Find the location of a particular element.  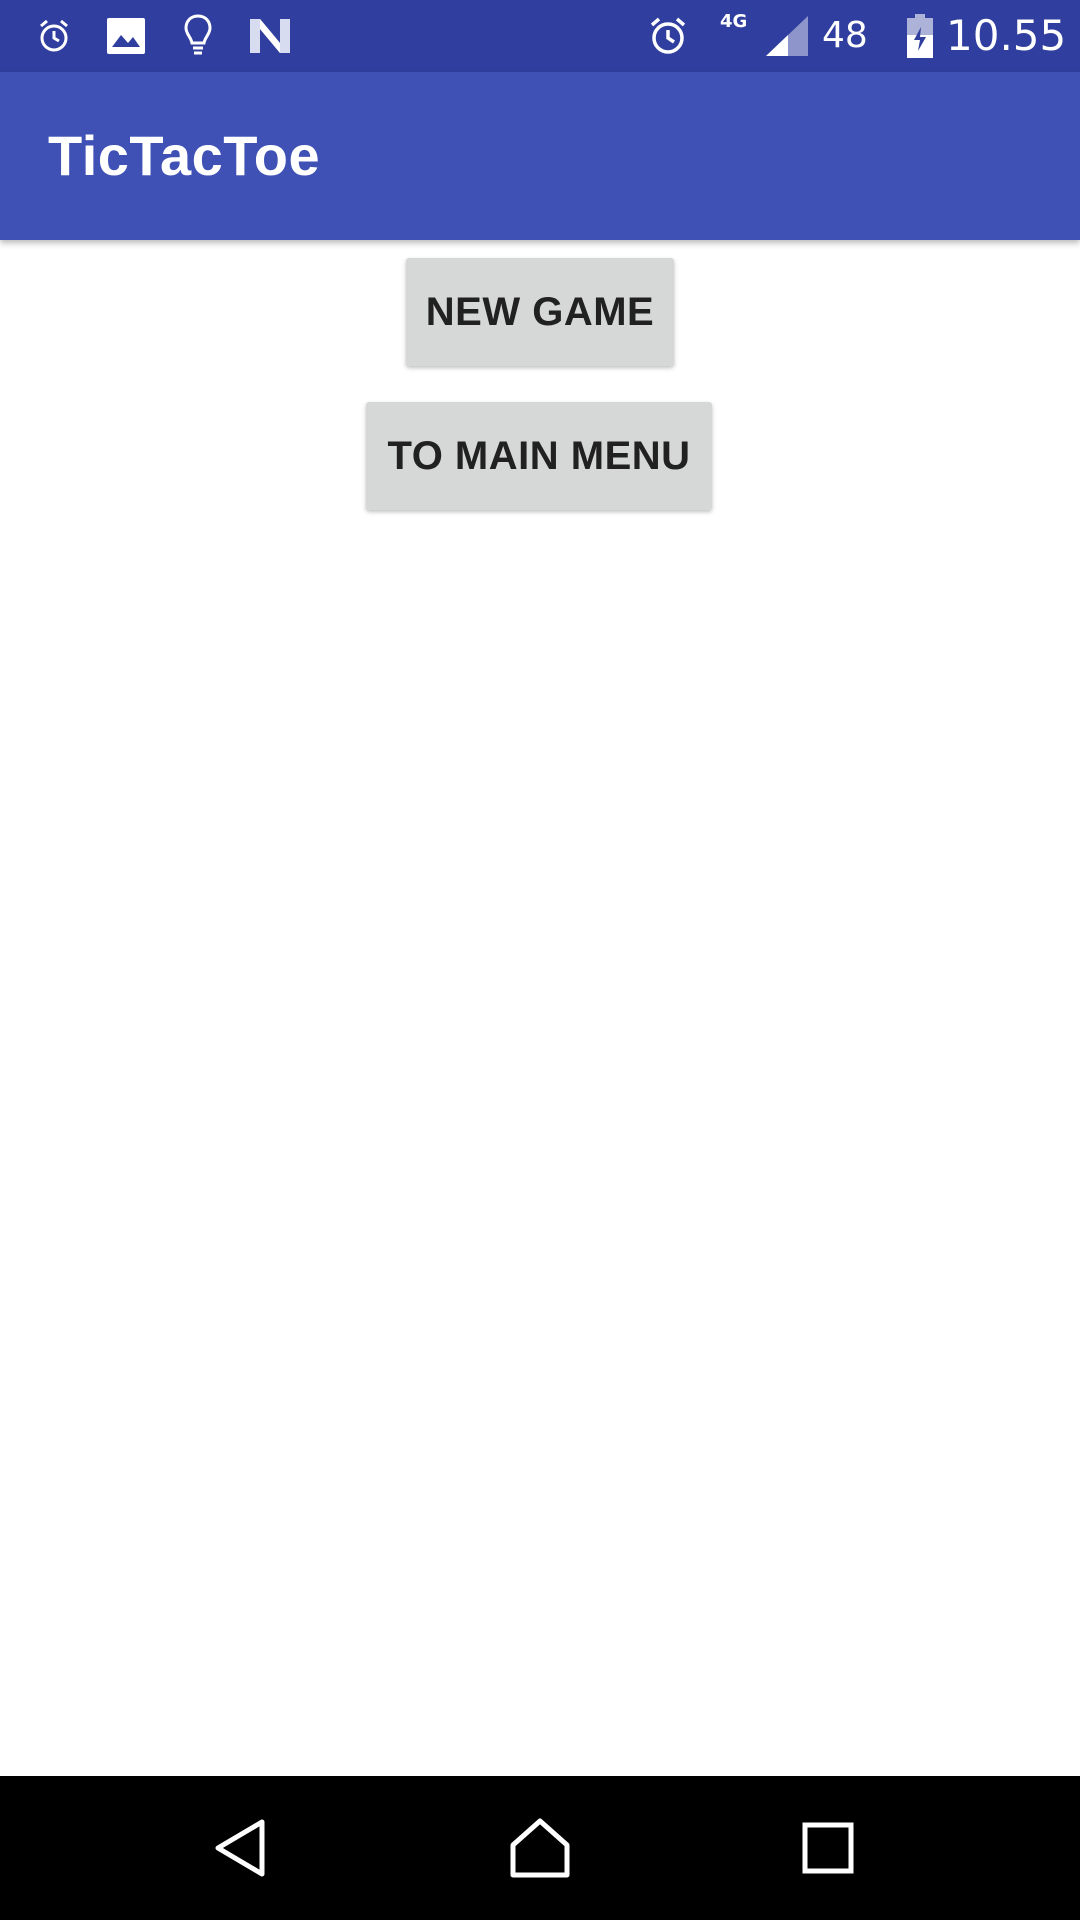

home-icon is located at coordinates (540, 1848).